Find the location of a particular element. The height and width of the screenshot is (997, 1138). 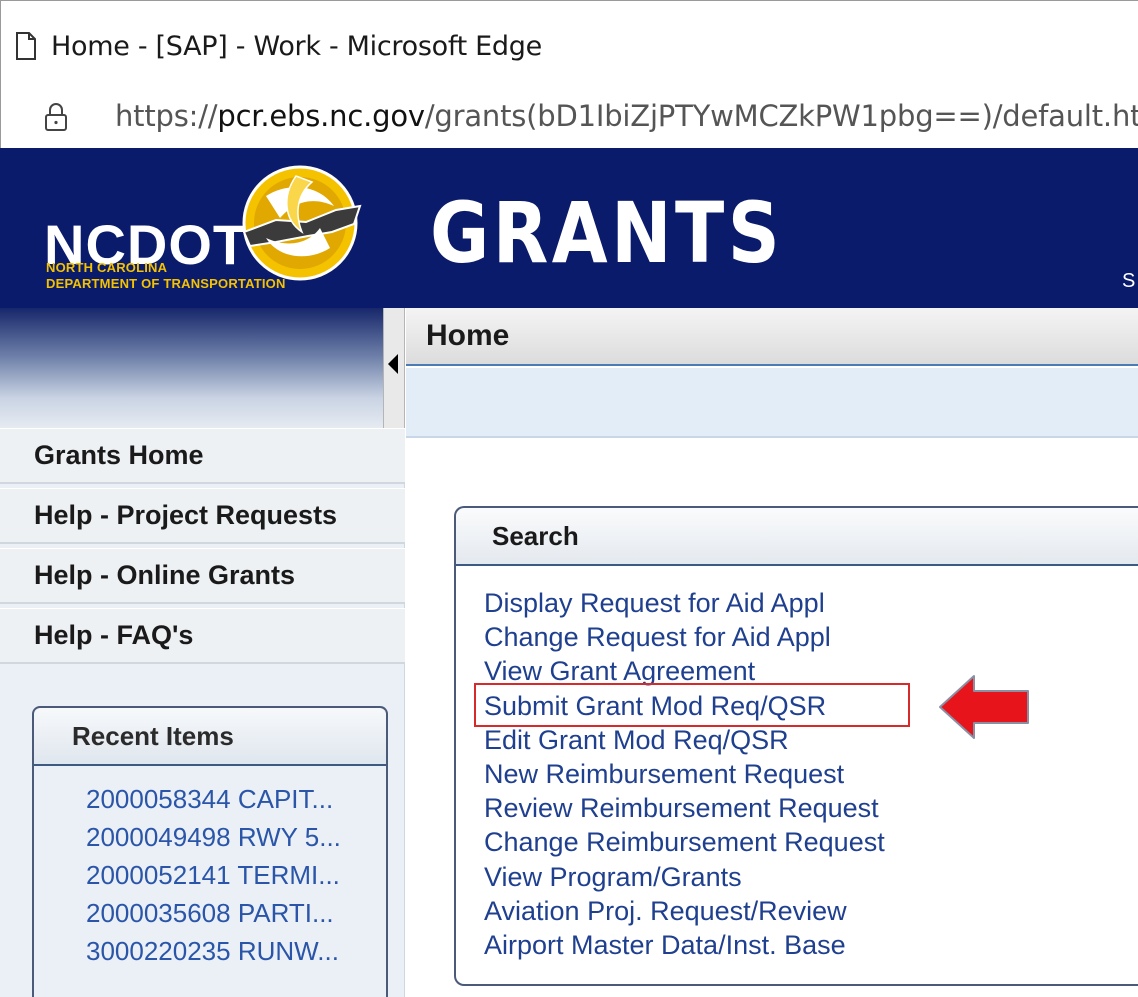

page-title: Home is located at coordinates (468, 335).